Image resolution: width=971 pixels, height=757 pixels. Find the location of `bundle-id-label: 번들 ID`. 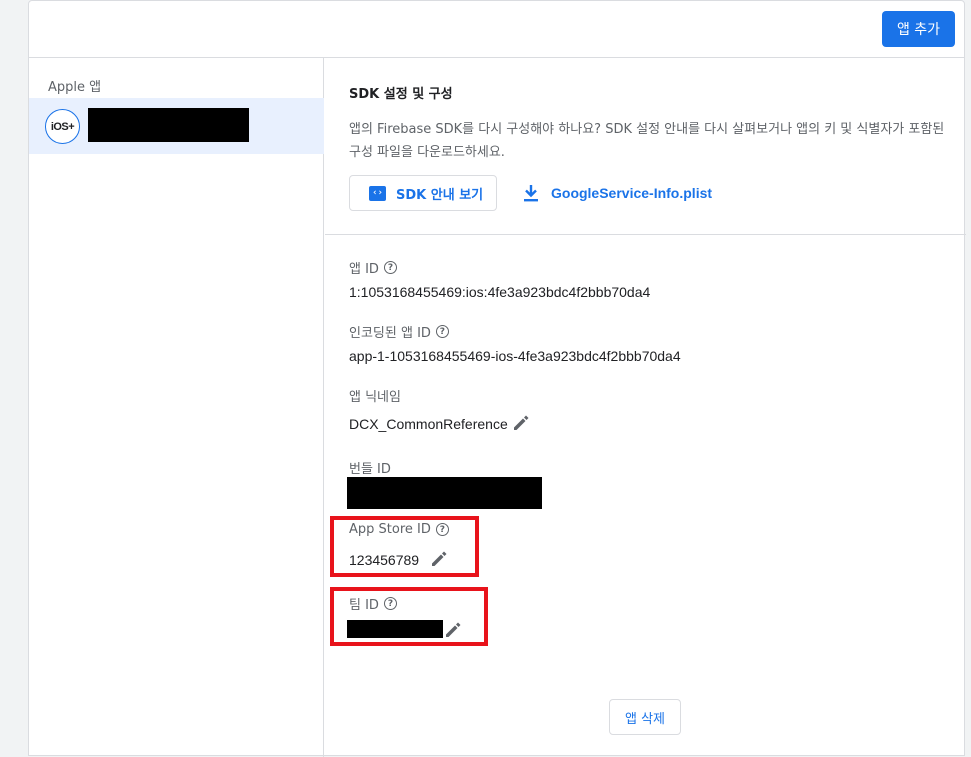

bundle-id-label: 번들 ID is located at coordinates (370, 467).